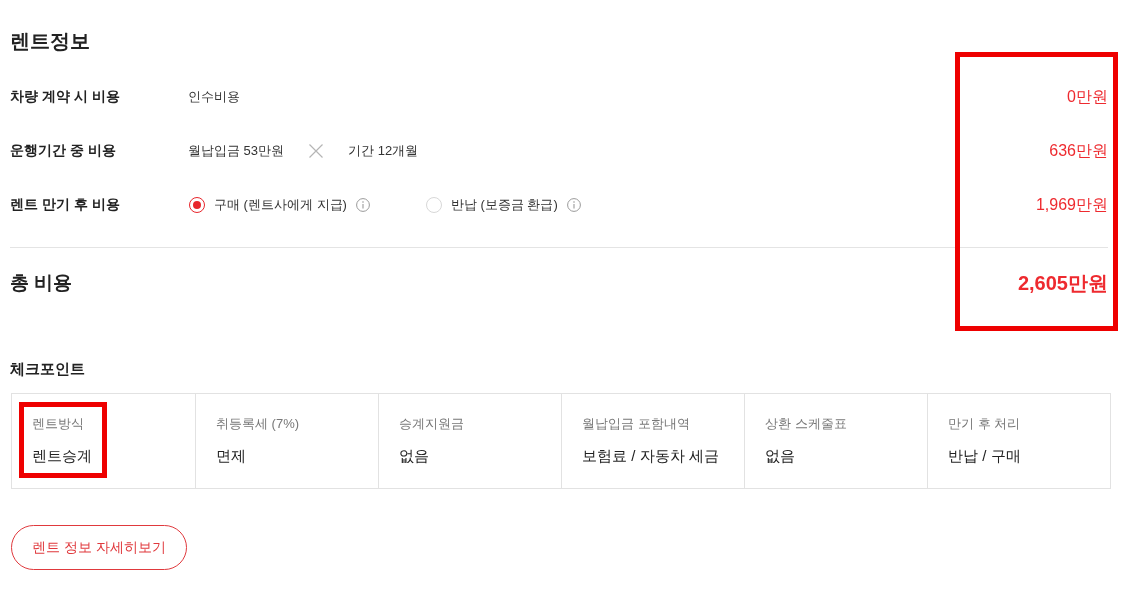 The image size is (1127, 605). I want to click on cost-factor: 월납입금 53만원, so click(236, 151).